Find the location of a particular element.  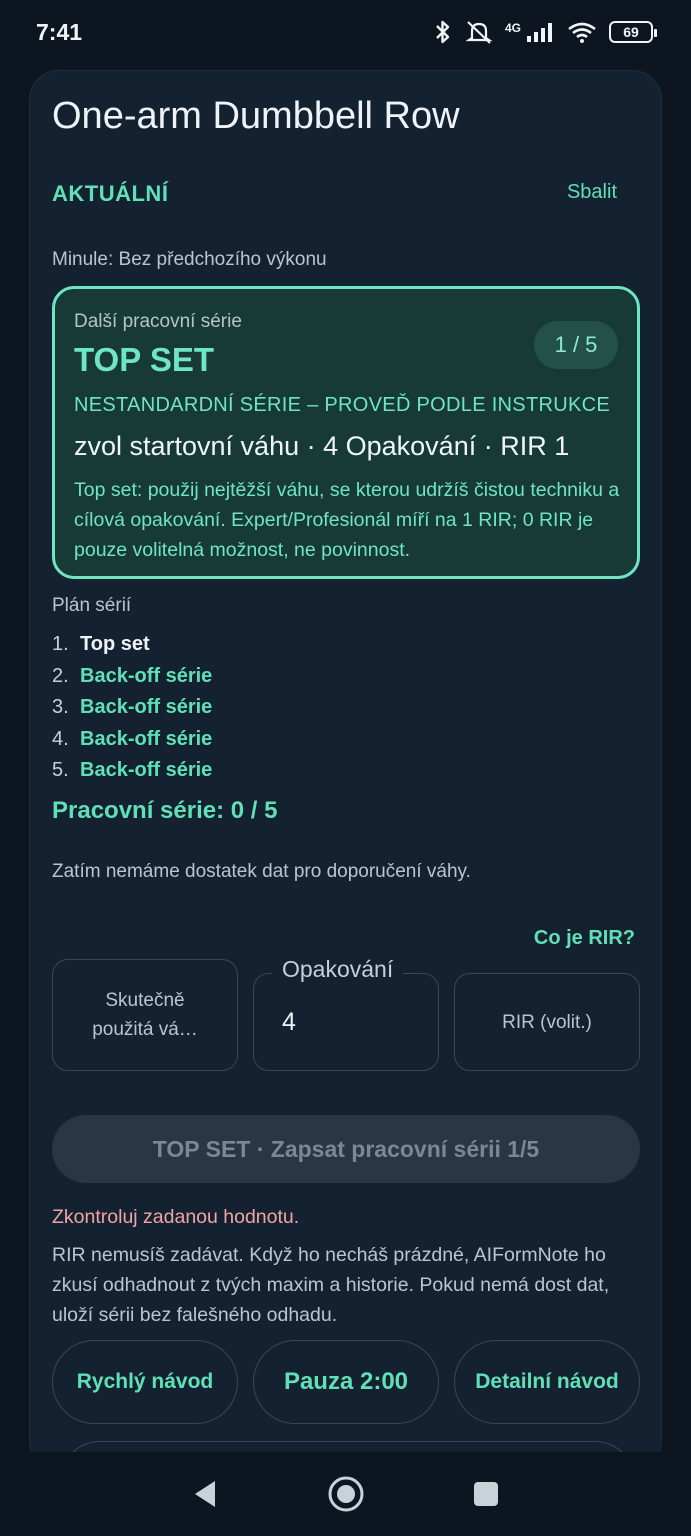

exercise-title: One-arm Dumbbell Row is located at coordinates (256, 116).